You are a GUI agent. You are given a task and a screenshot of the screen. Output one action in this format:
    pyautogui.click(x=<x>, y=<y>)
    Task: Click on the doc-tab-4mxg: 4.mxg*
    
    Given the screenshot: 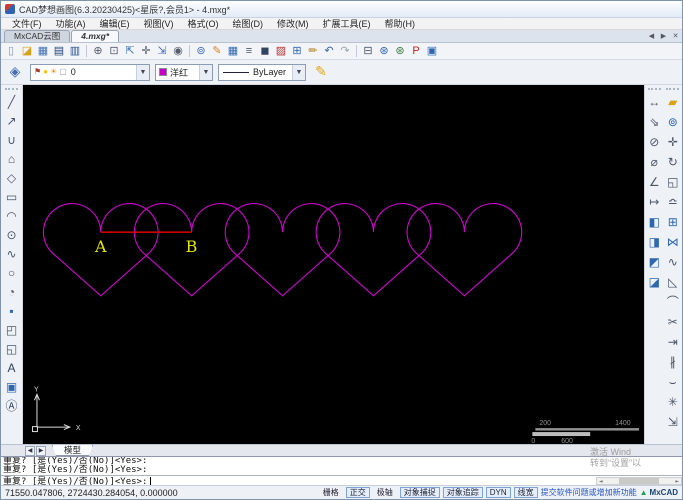 What is the action you would take?
    pyautogui.click(x=95, y=36)
    